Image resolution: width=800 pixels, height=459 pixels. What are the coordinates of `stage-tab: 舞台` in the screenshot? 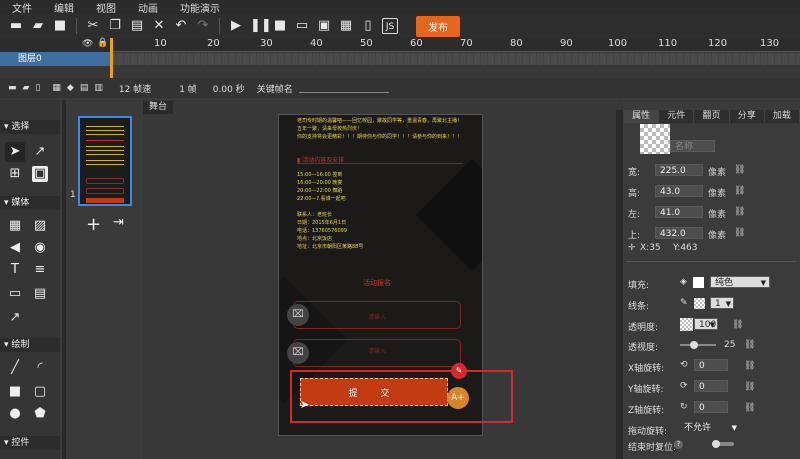 It's located at (158, 107).